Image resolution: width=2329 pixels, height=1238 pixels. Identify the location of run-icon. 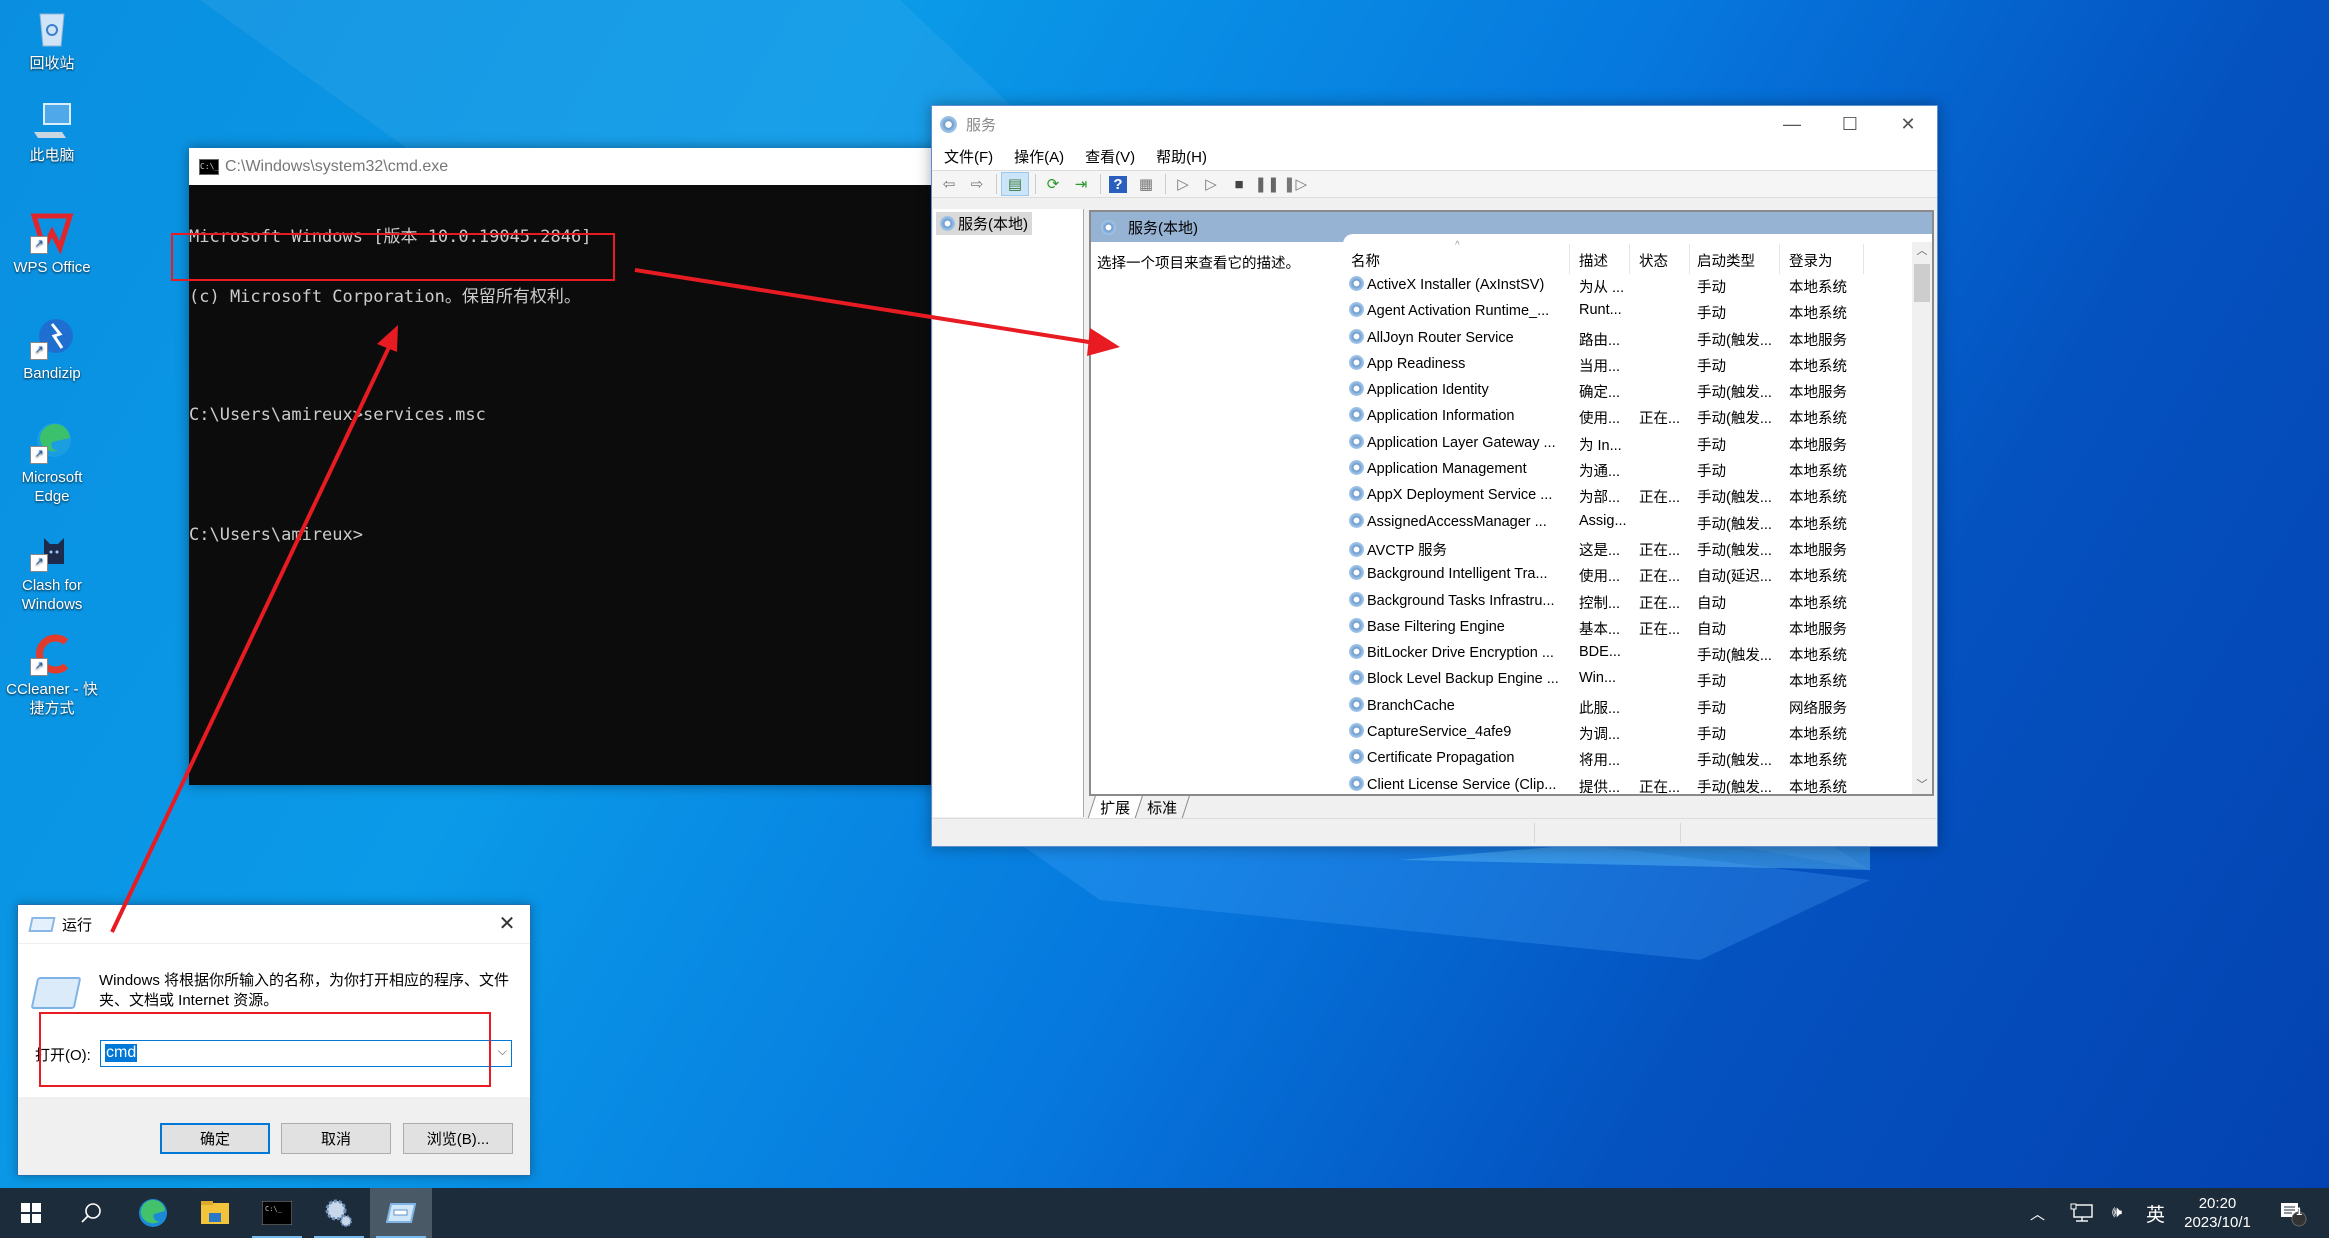
(401, 1213).